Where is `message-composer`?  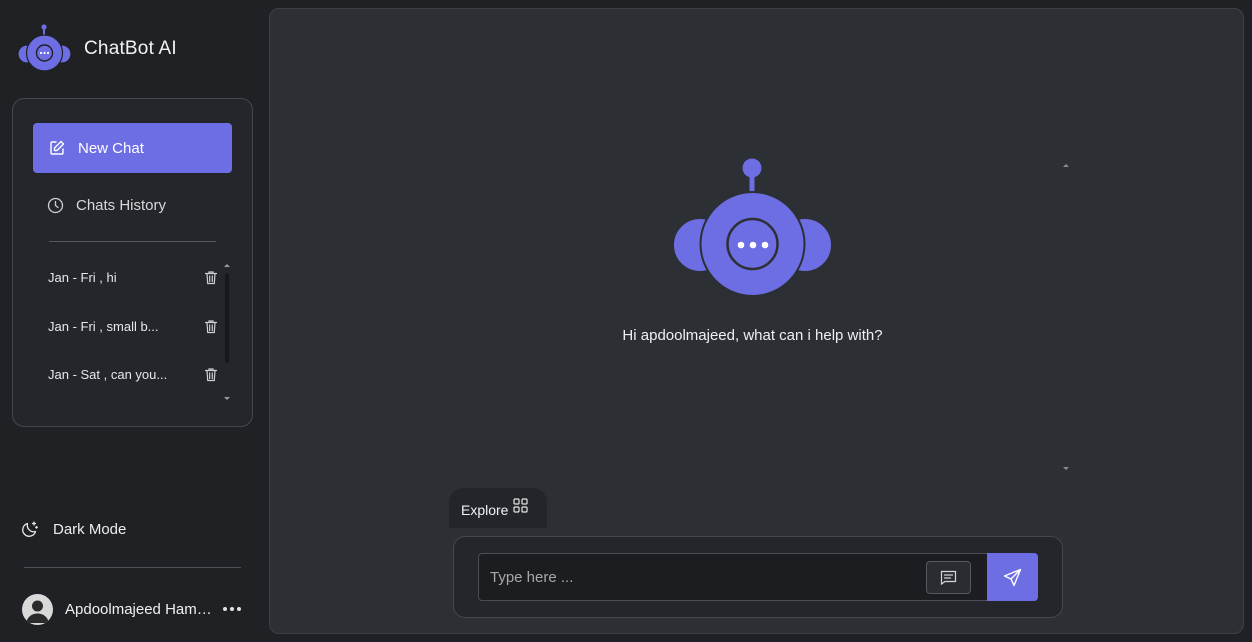 message-composer is located at coordinates (758, 577).